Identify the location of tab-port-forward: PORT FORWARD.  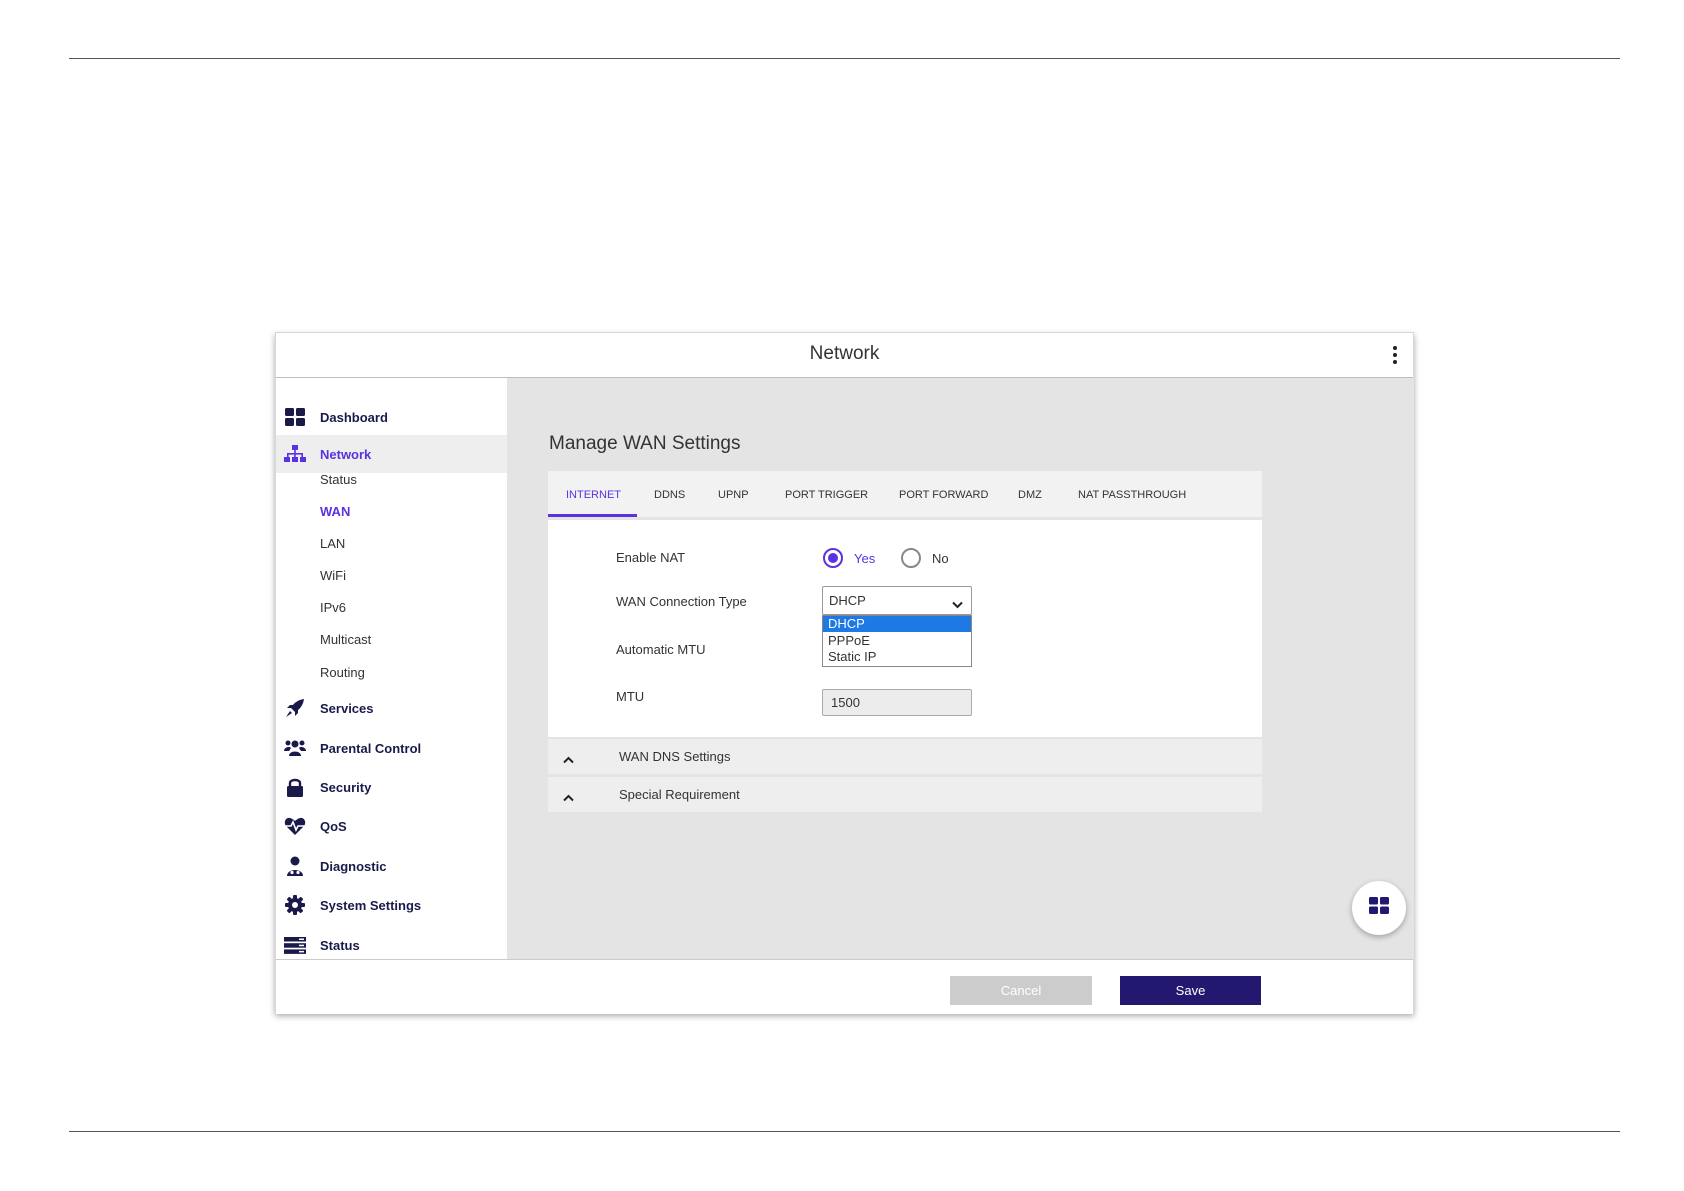
(943, 495).